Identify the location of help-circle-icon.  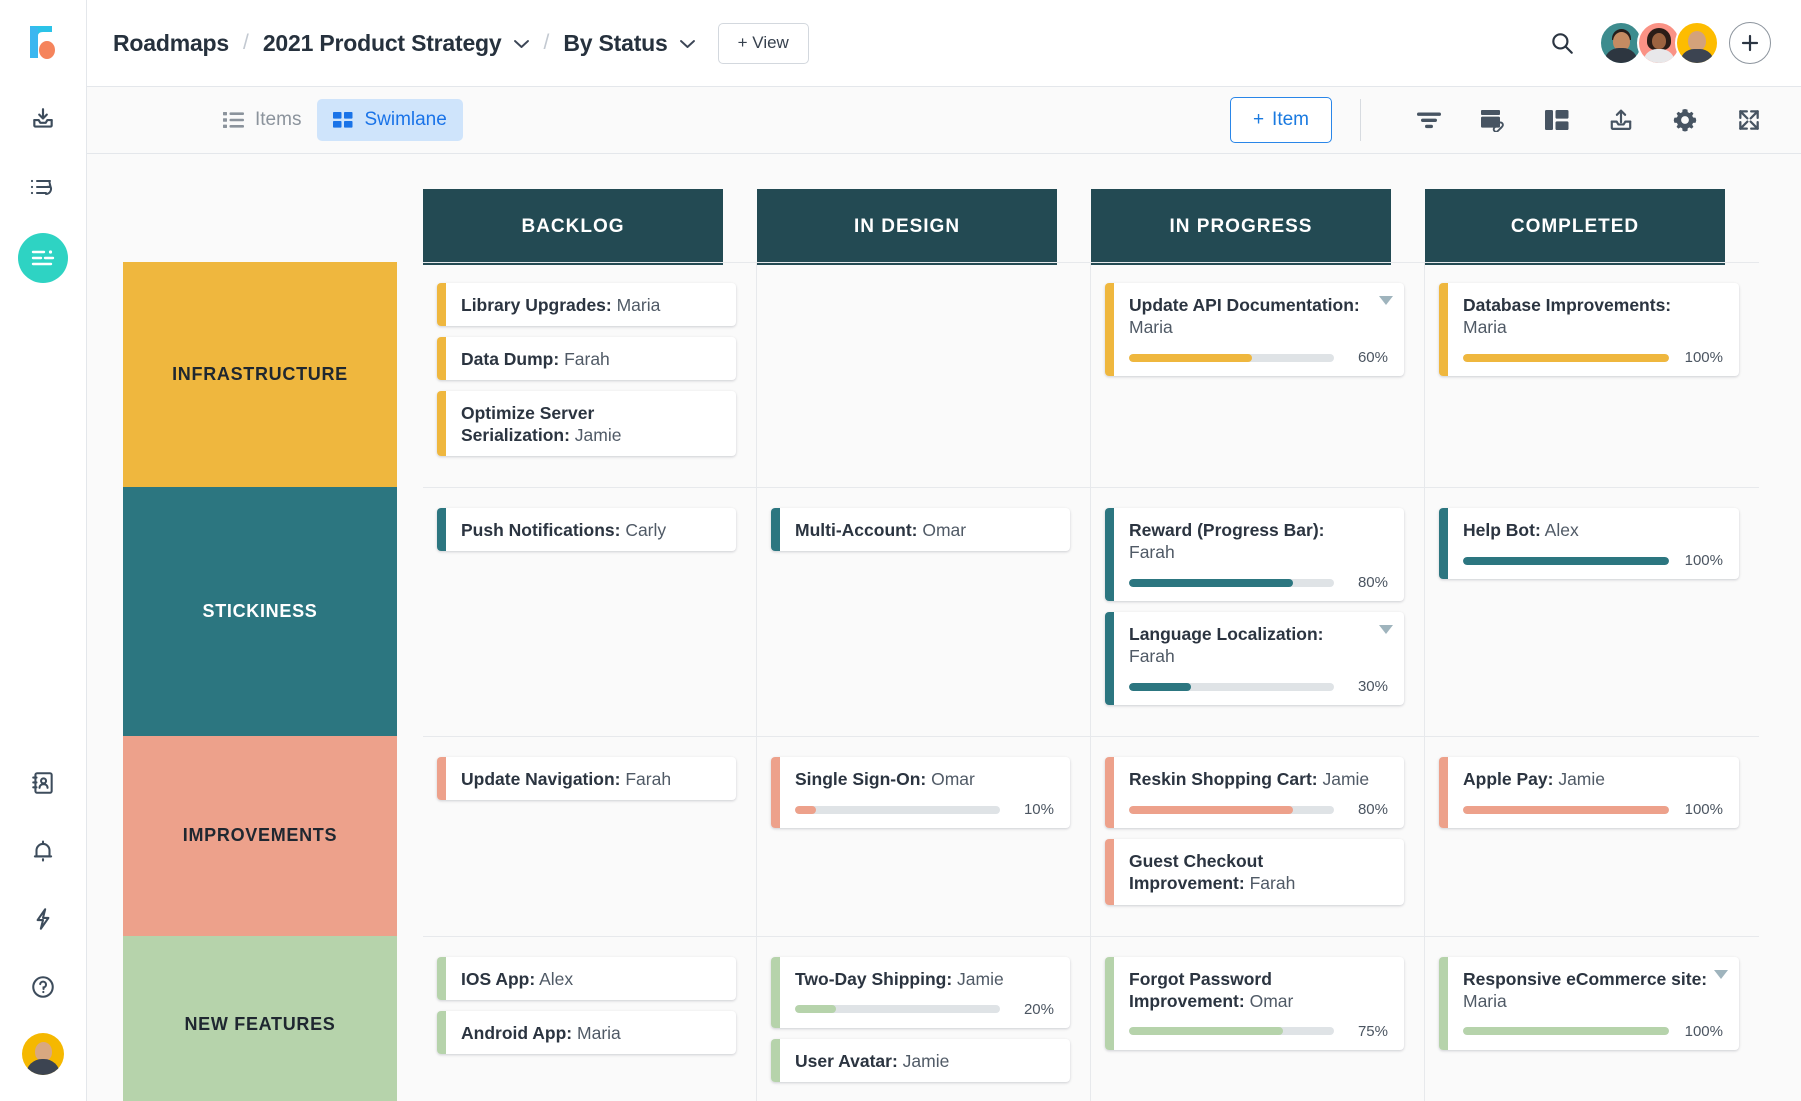
(43, 987).